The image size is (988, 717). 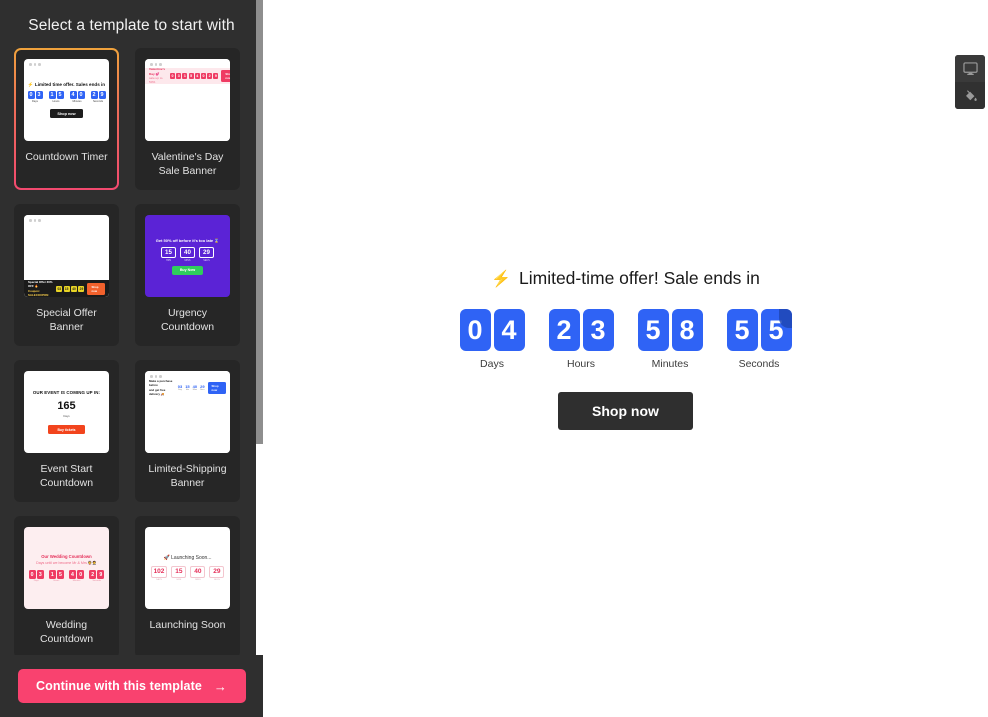 What do you see at coordinates (259, 222) in the screenshot?
I see `sidebar-scrollbar-thumb` at bounding box center [259, 222].